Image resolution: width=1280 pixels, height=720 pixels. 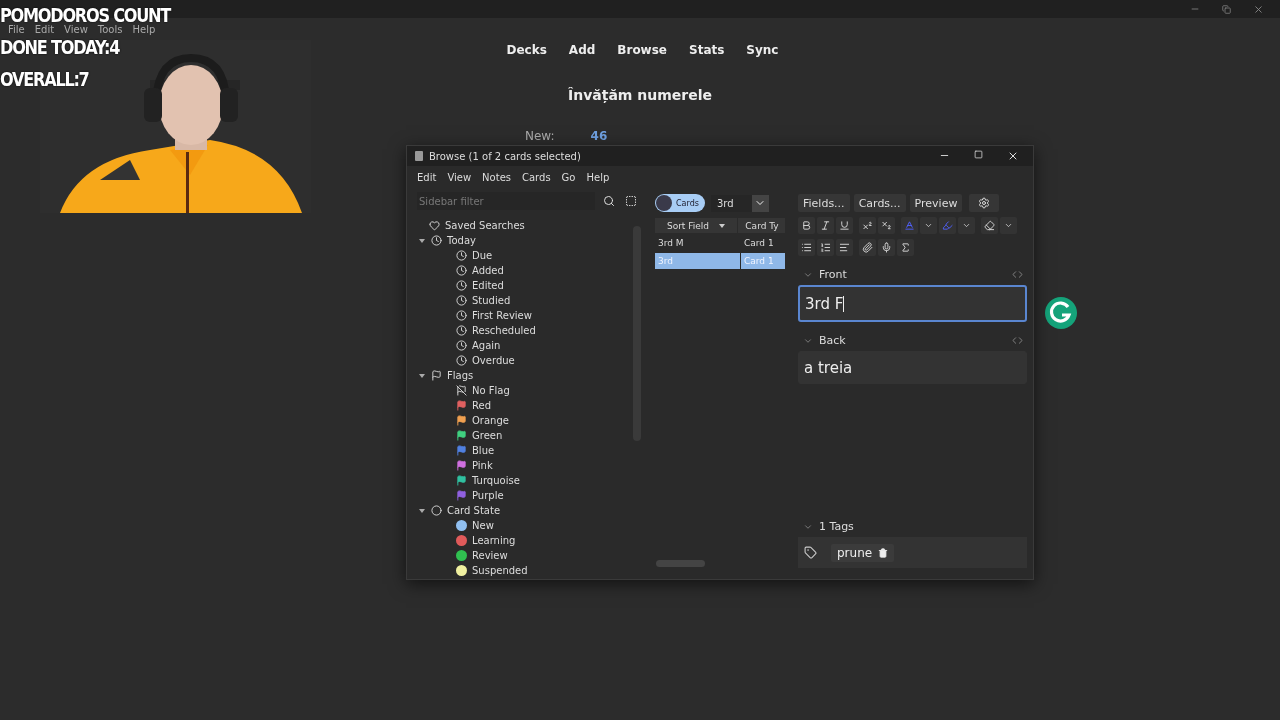 What do you see at coordinates (493, 360) in the screenshot?
I see `sidebar-item: Overdue` at bounding box center [493, 360].